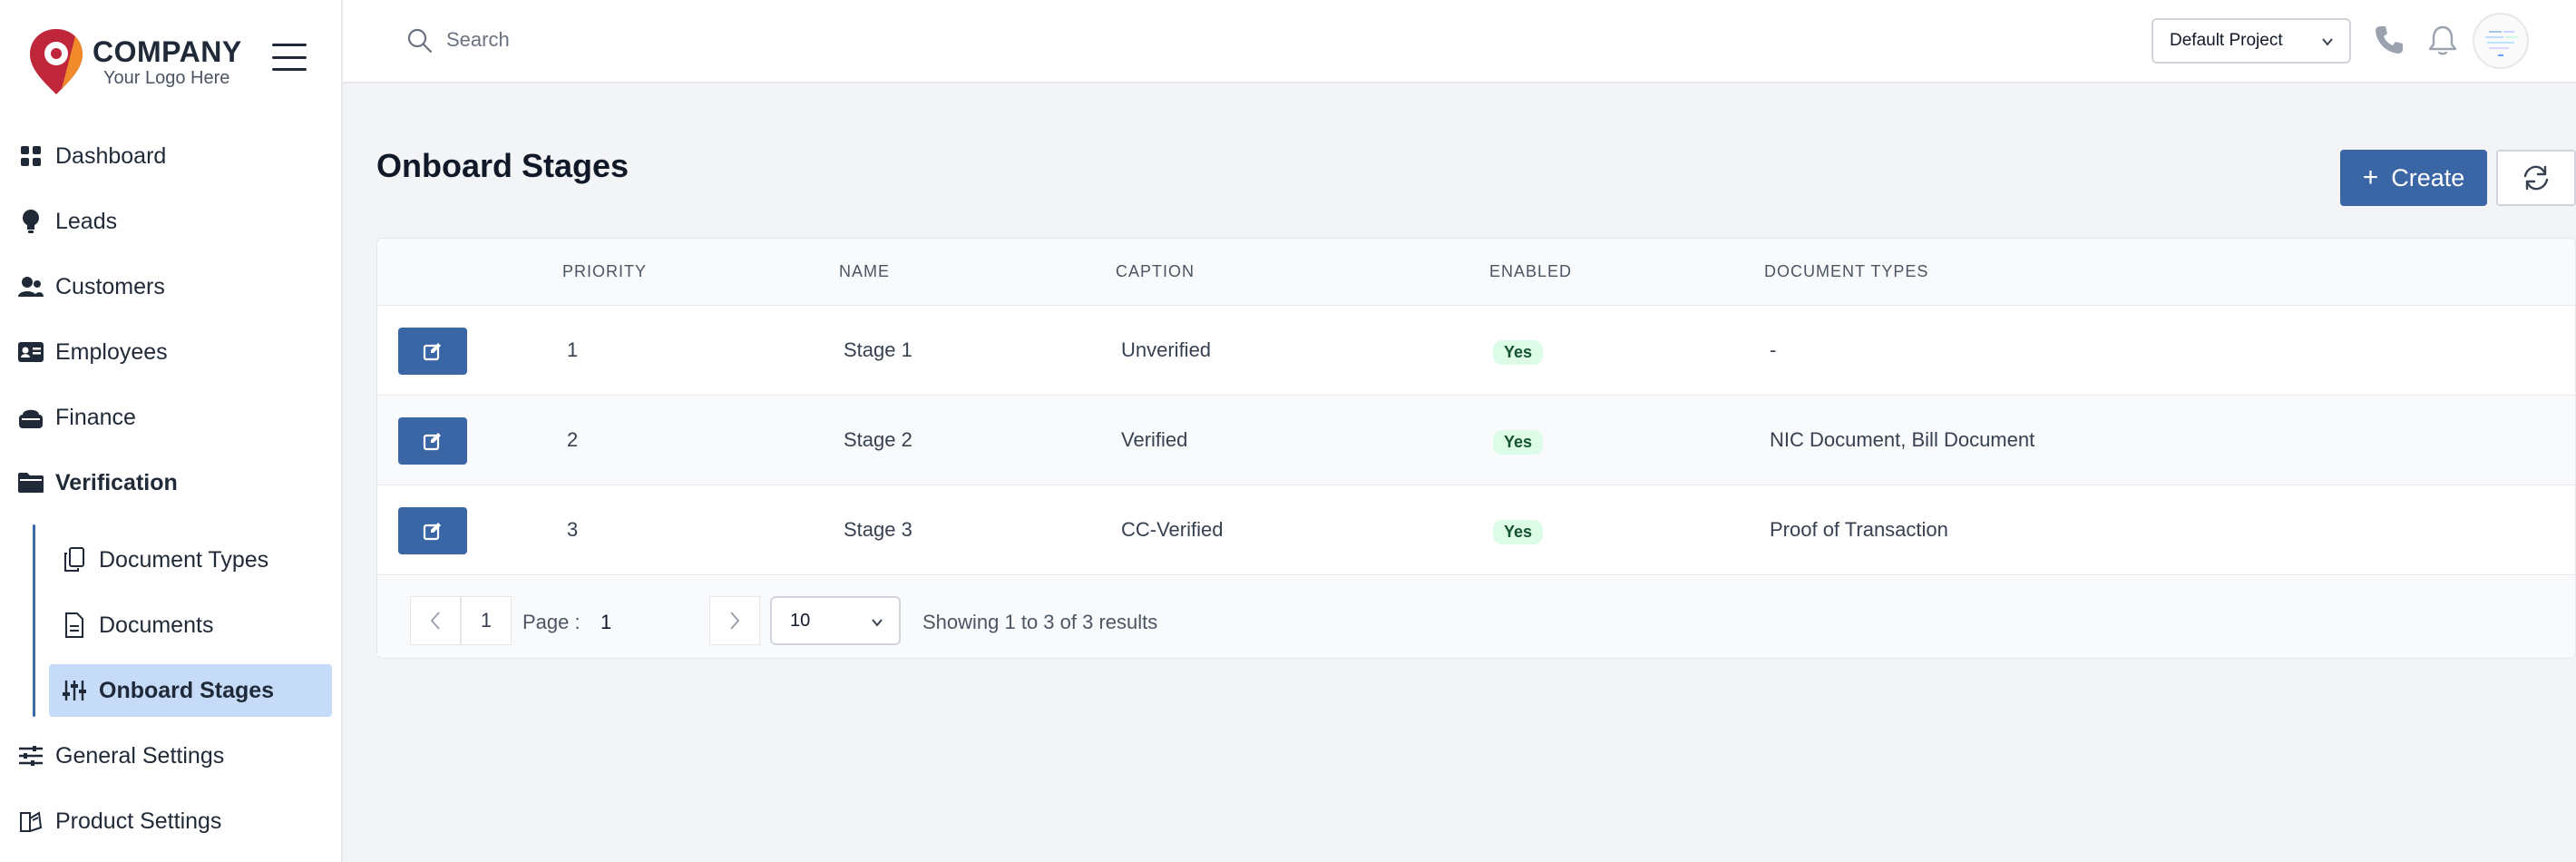  What do you see at coordinates (171, 221) in the screenshot?
I see `sidebar-item-leads: Leads` at bounding box center [171, 221].